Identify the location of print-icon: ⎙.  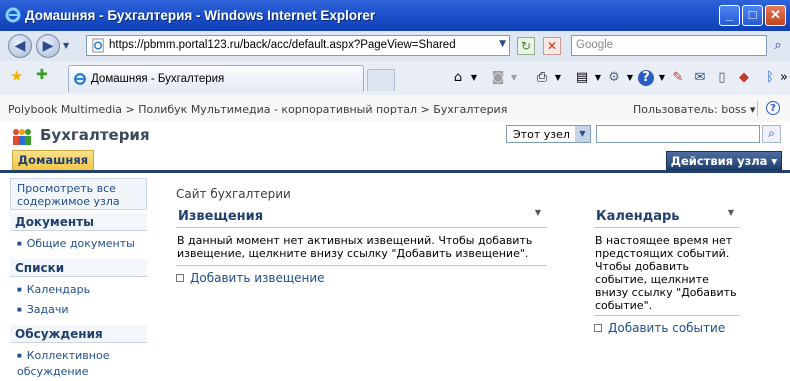
(542, 78).